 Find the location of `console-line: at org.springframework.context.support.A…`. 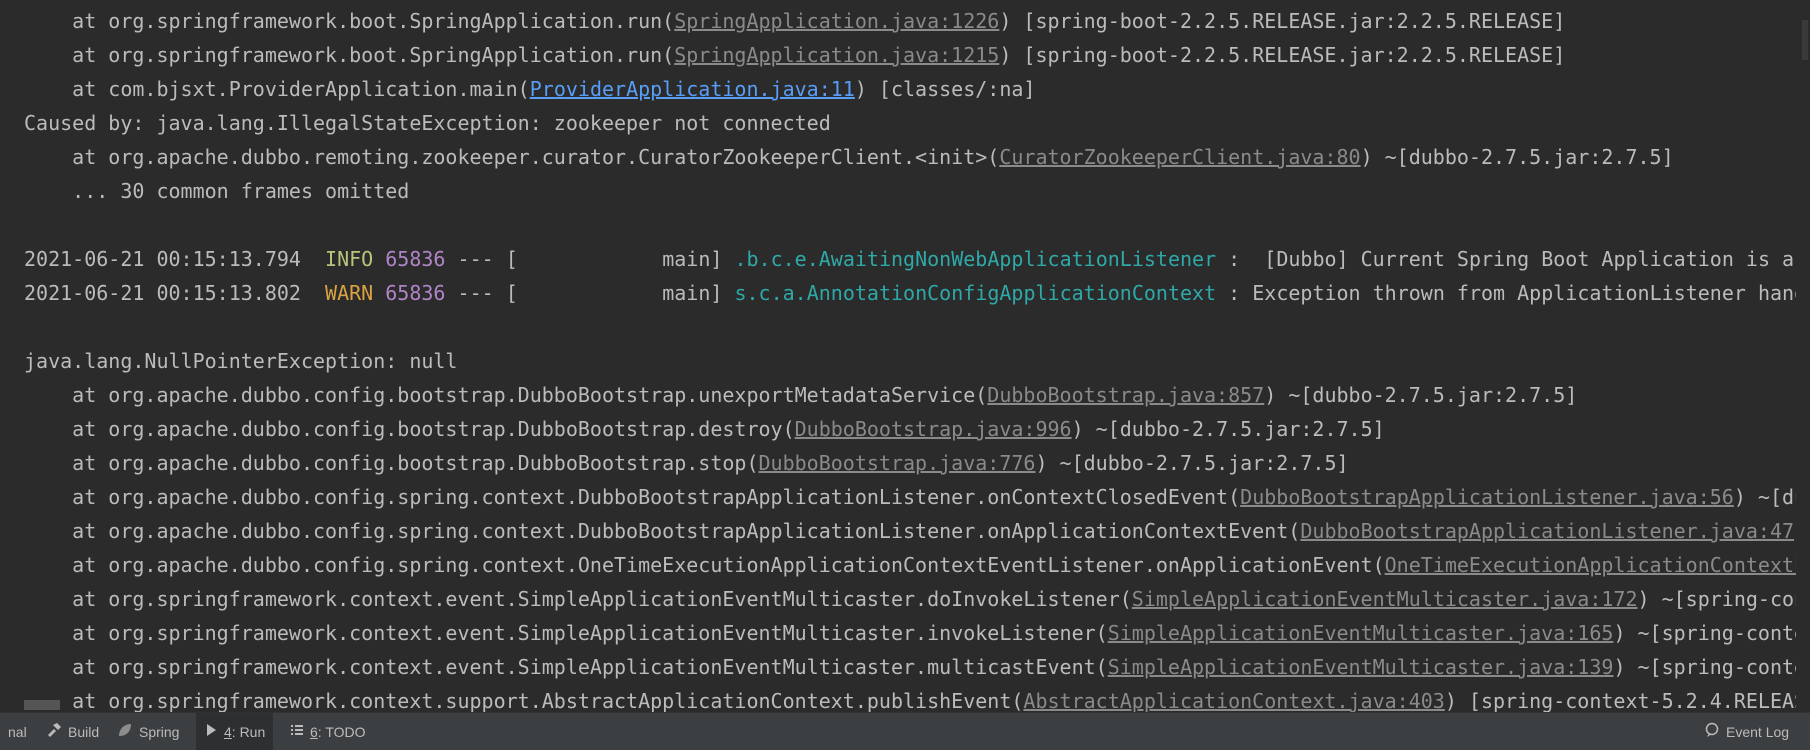

console-line: at org.springframework.context.support.A… is located at coordinates (910, 698).